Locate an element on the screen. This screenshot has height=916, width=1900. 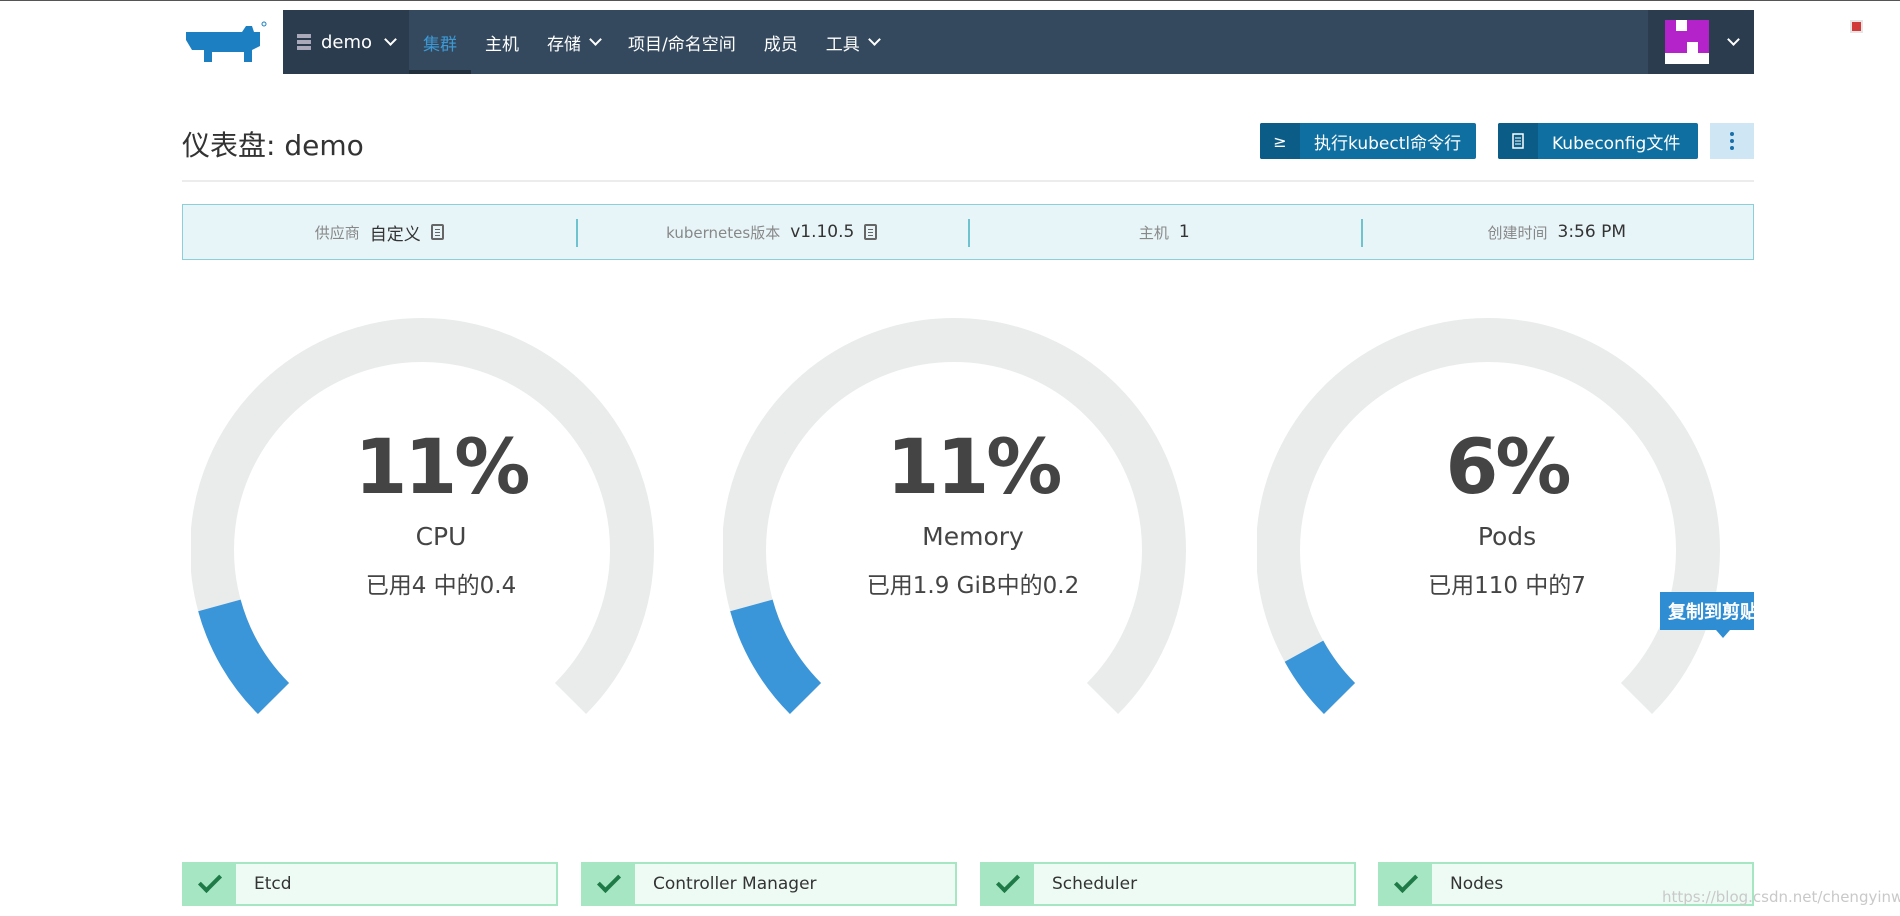
status-etcd-label: Etcd is located at coordinates (273, 884).